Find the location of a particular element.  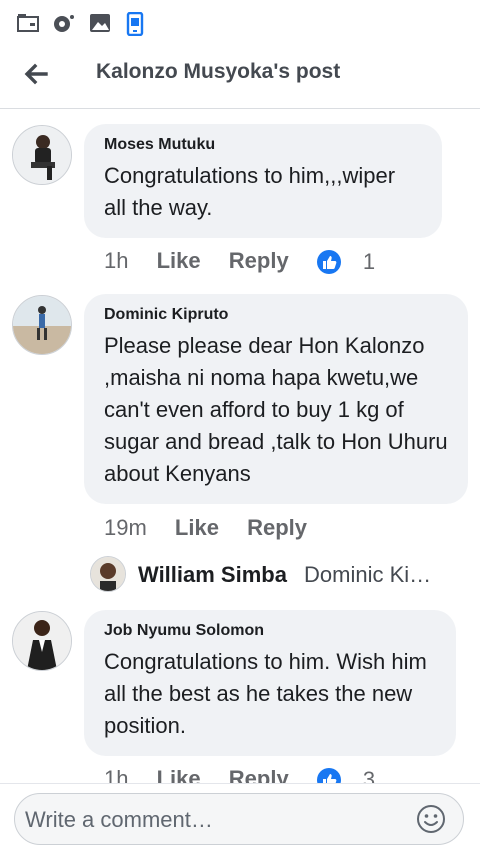

reaction-count: 1 is located at coordinates (369, 261).